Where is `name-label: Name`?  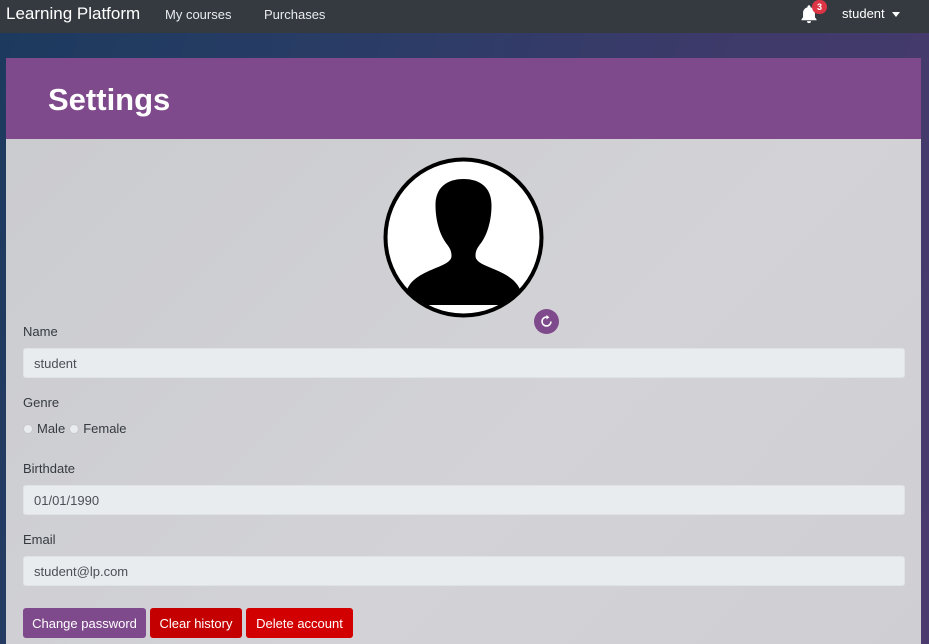 name-label: Name is located at coordinates (40, 331).